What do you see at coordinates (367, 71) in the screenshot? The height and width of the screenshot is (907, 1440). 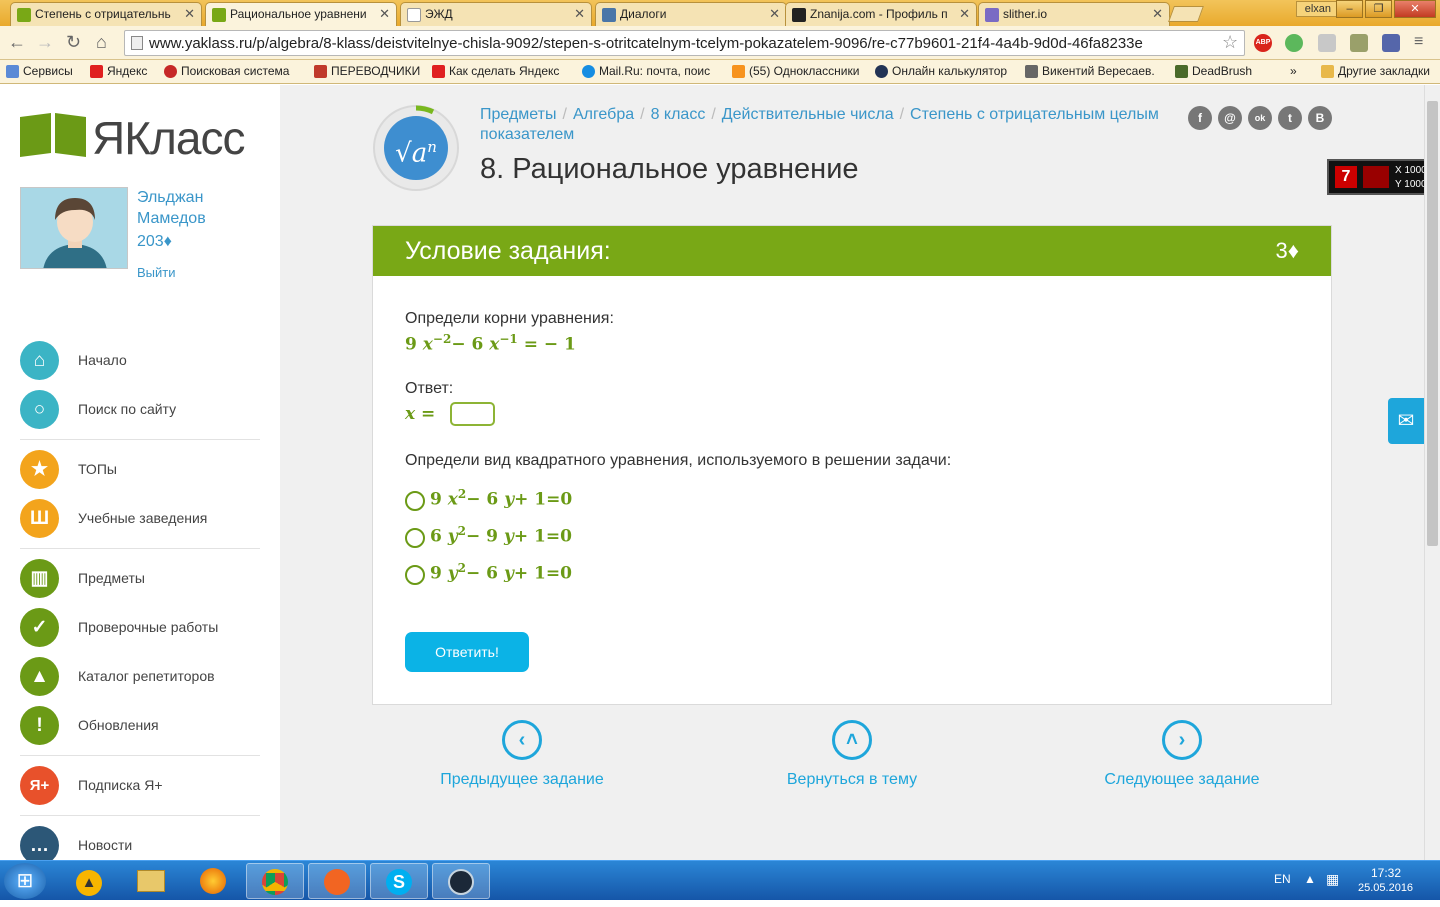 I see `bookmark-item: ПЕРЕВОДЧИКИ` at bounding box center [367, 71].